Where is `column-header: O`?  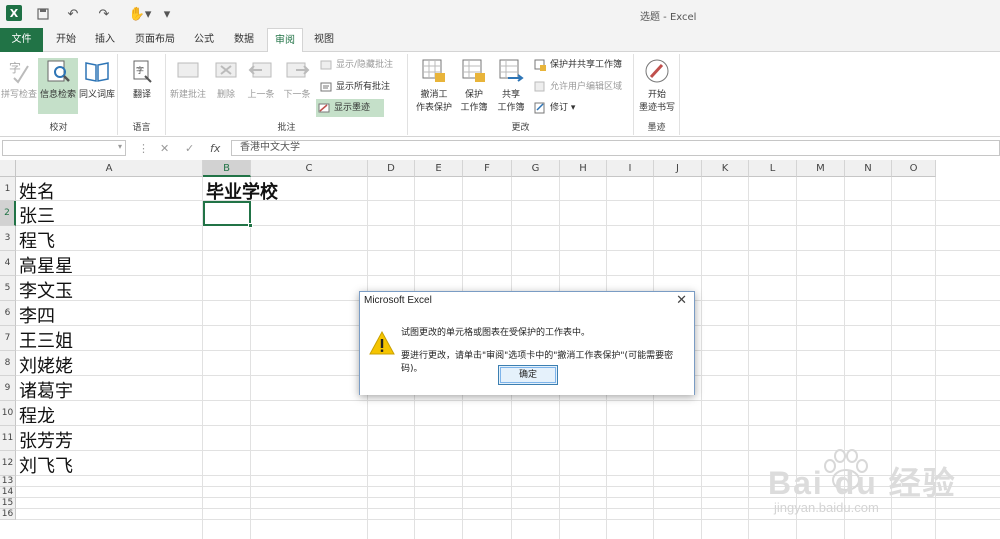
column-header: O is located at coordinates (914, 168).